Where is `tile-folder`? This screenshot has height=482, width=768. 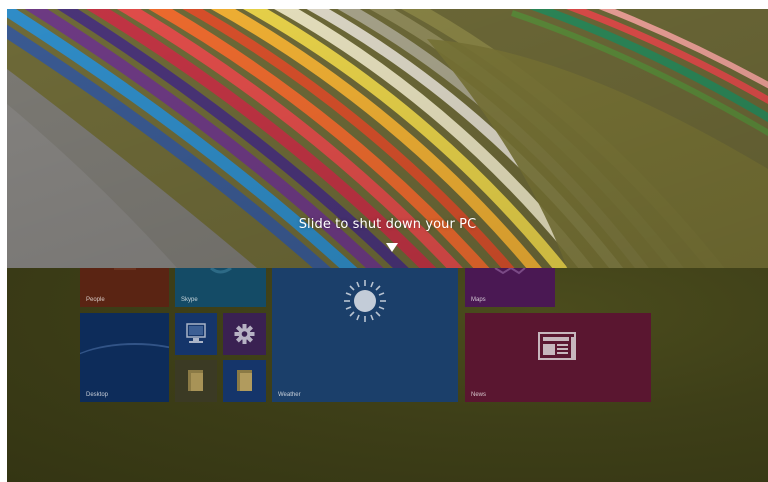
tile-folder is located at coordinates (196, 381).